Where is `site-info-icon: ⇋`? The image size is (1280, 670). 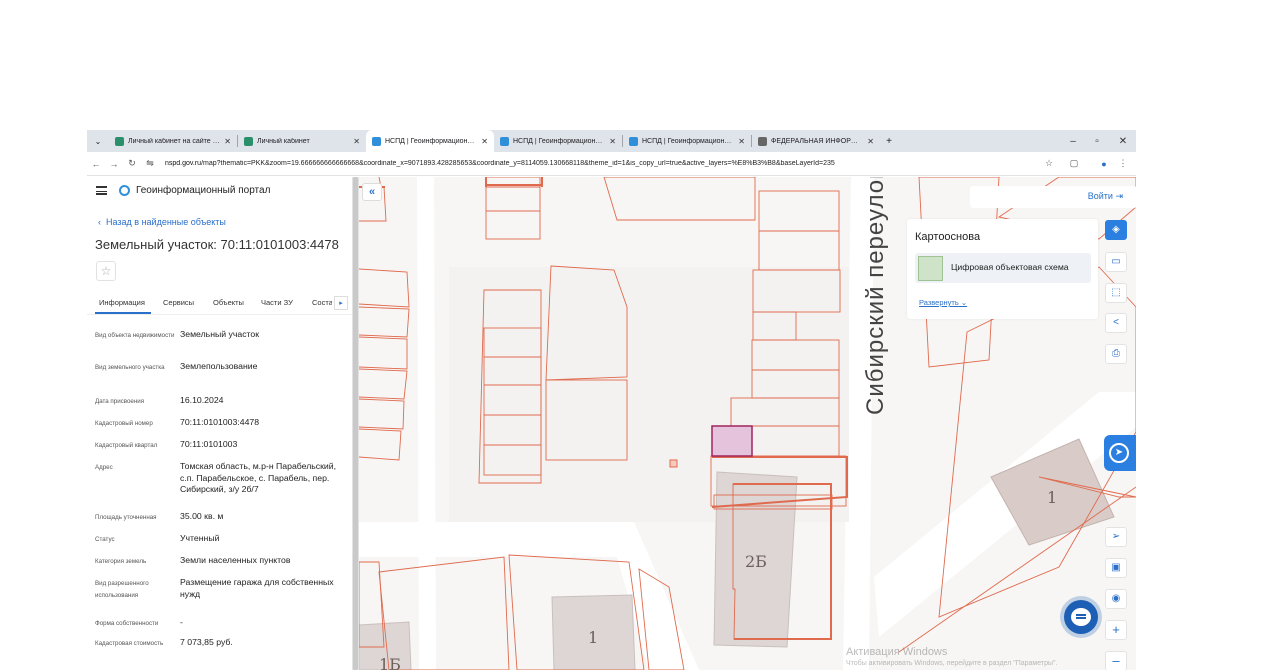
site-info-icon: ⇋ is located at coordinates (150, 163).